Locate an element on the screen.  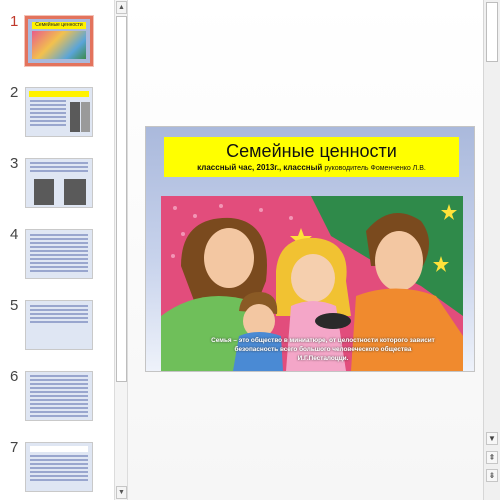
thumbnails-scrollbar: ▲ ▼ is located at coordinates (121, 250).